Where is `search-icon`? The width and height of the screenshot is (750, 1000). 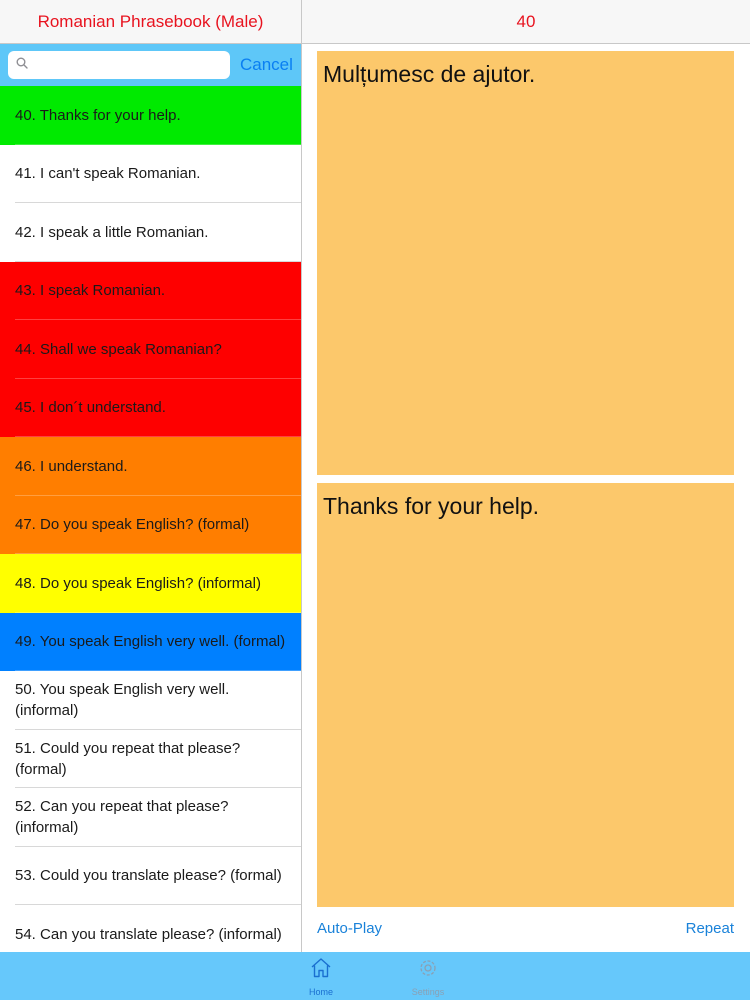
search-icon is located at coordinates (22, 65).